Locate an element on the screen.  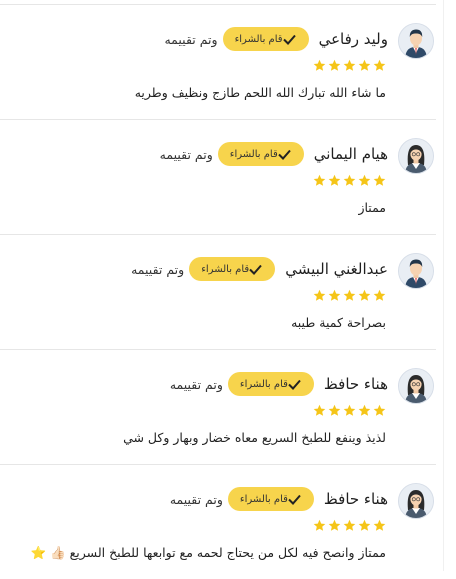
reviewer-name: عبدالغني البيشي is located at coordinates (336, 269).